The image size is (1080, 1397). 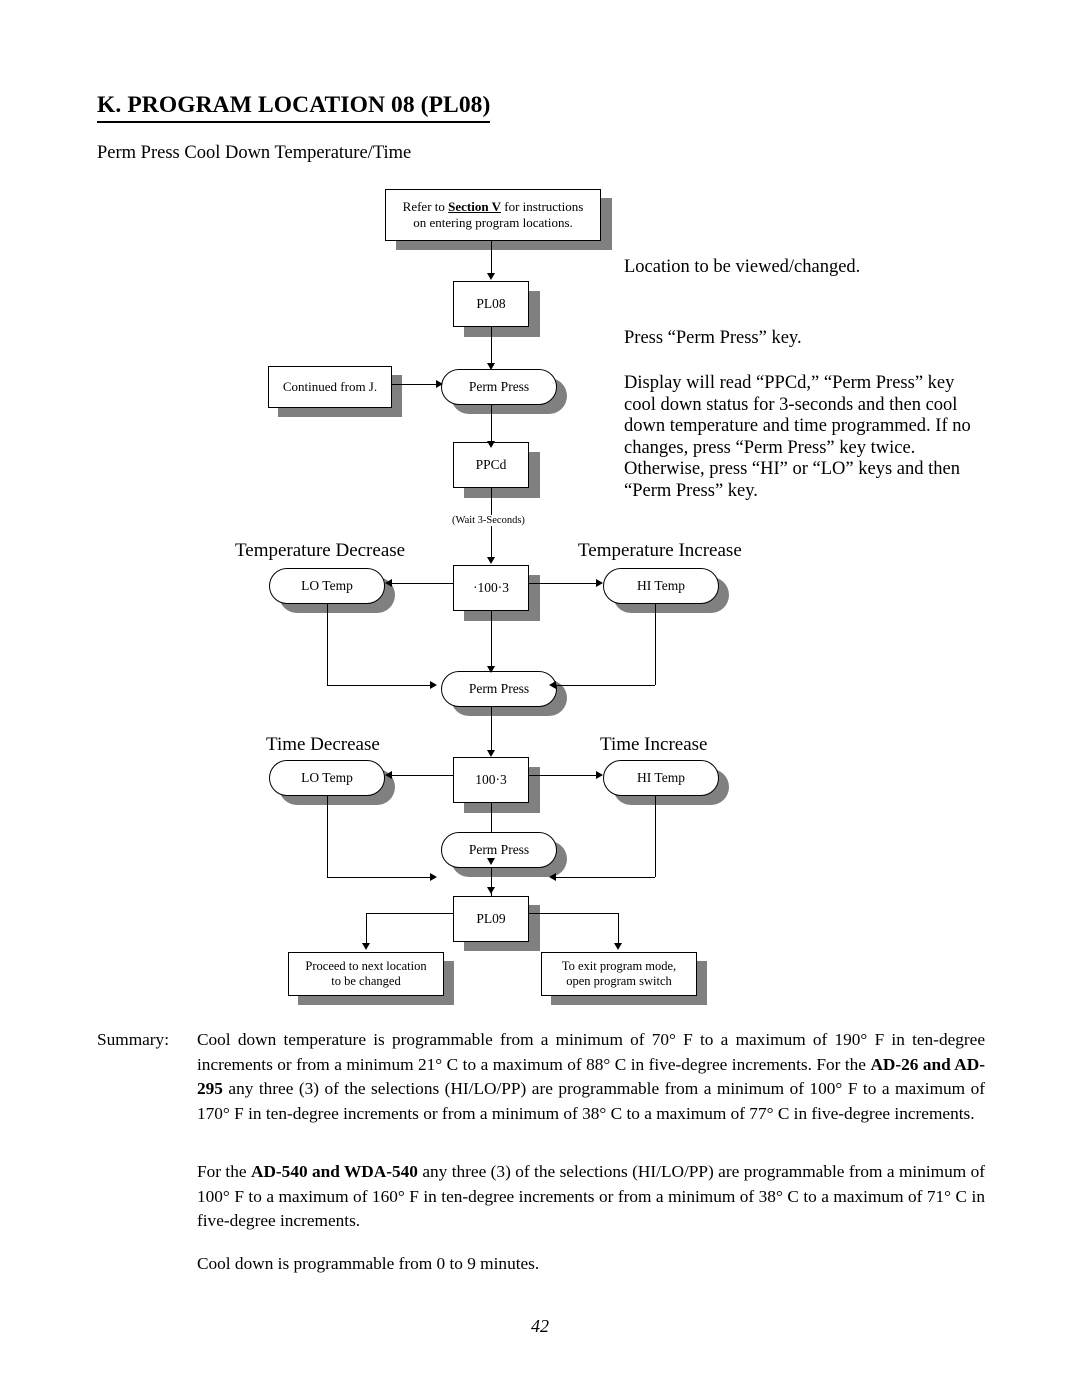 I want to click on wait-3-seconds-note: (Wait 3-Seconds), so click(x=488, y=520).